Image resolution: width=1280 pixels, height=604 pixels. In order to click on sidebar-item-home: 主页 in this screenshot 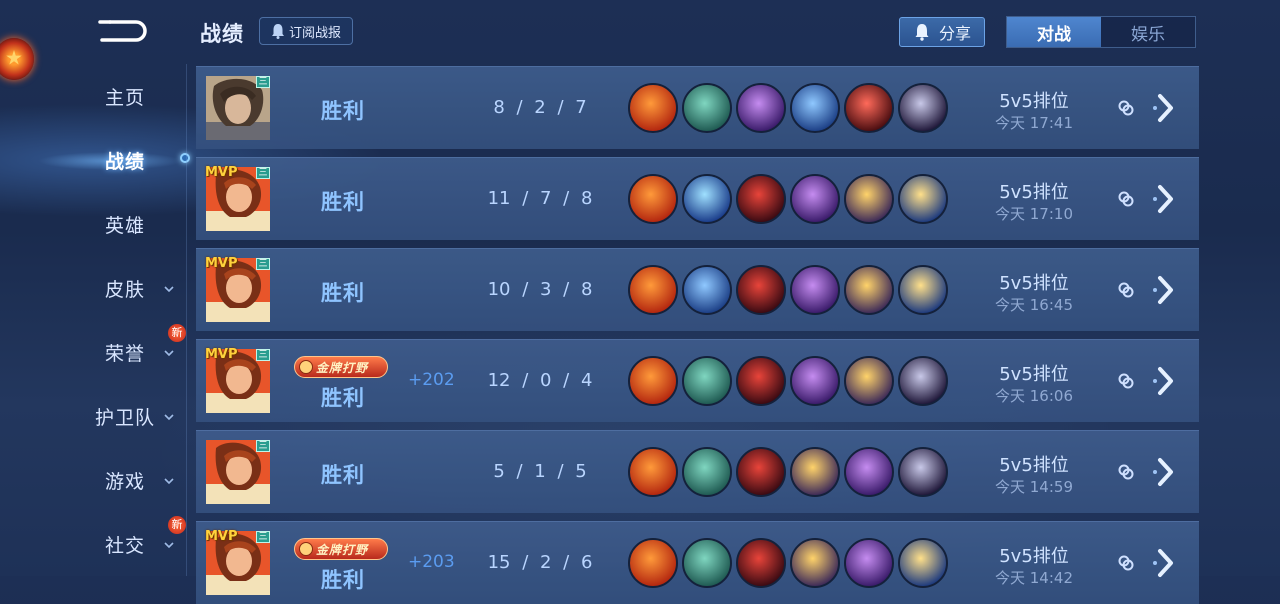, I will do `click(125, 96)`.